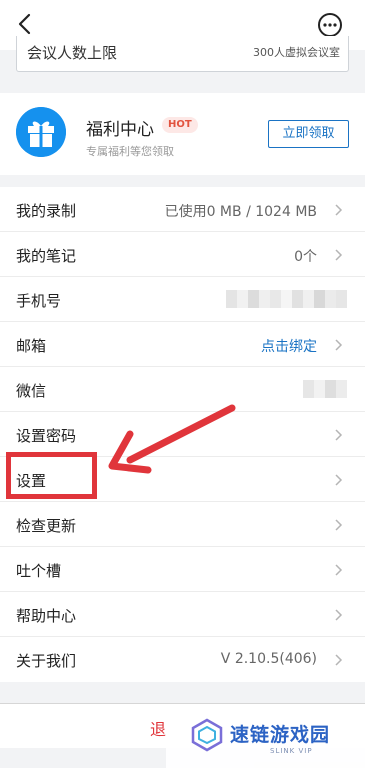 The image size is (365, 768). What do you see at coordinates (72, 53) in the screenshot?
I see `meeting-capacity-label: 会议人数上限` at bounding box center [72, 53].